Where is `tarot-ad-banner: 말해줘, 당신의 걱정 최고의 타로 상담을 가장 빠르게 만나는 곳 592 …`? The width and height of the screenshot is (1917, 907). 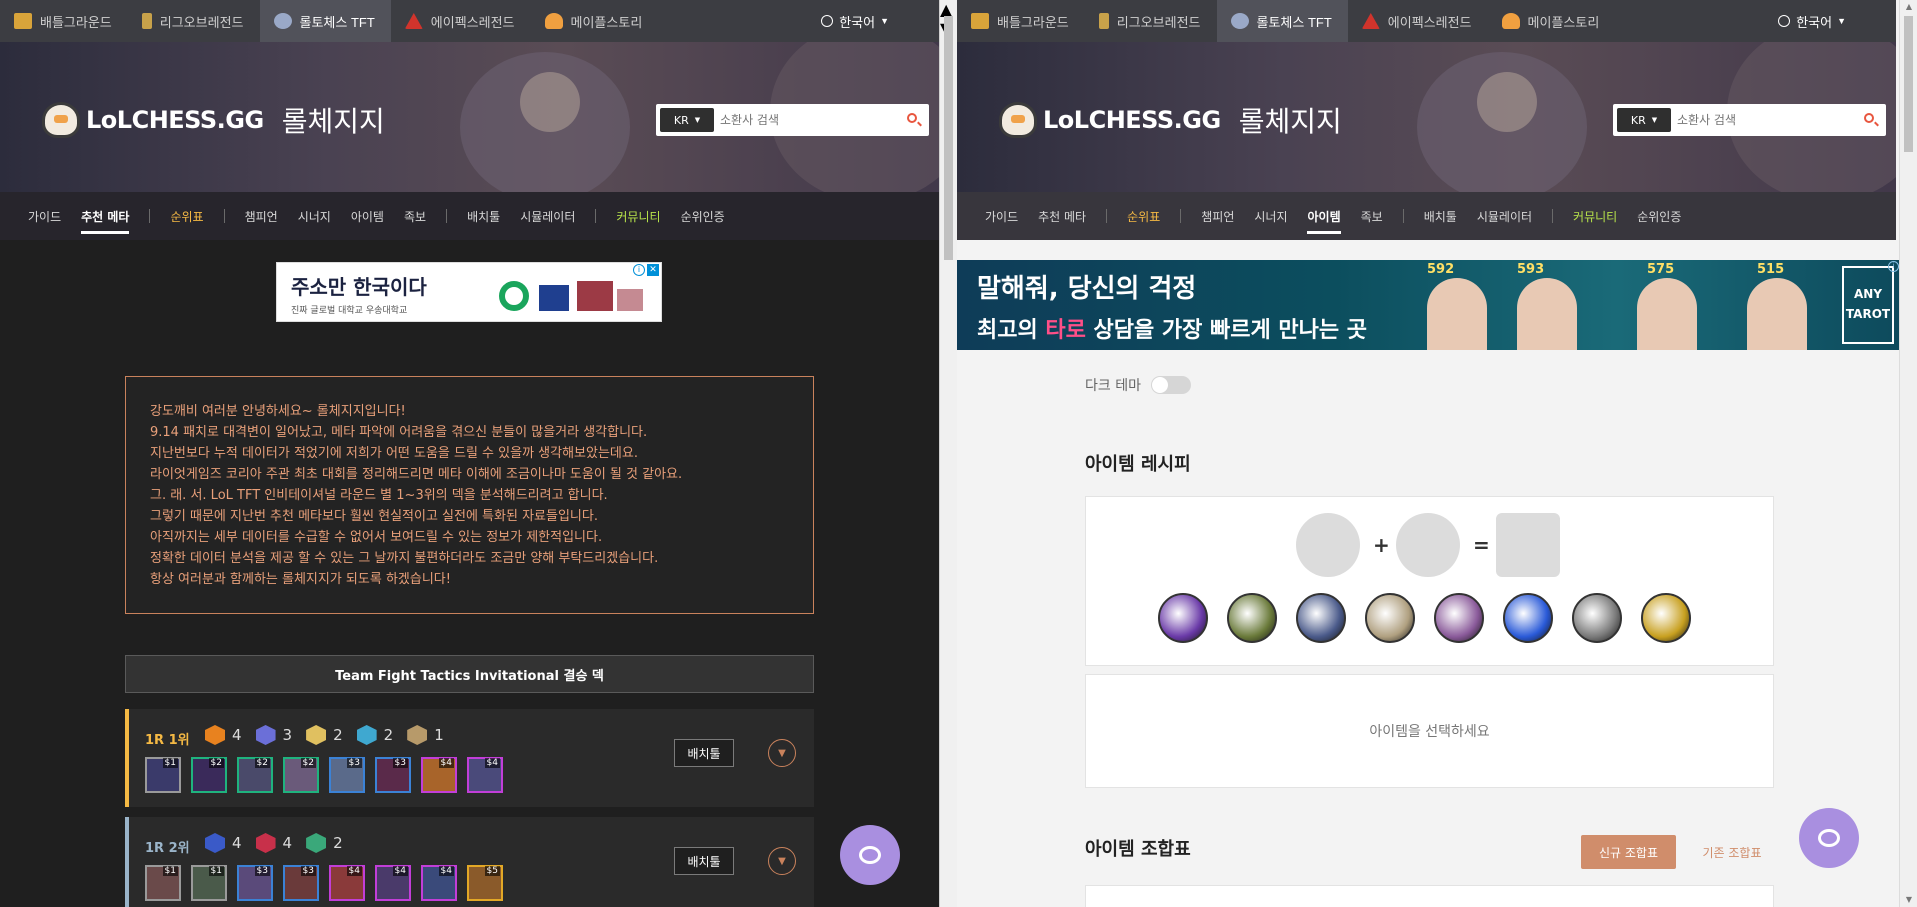 tarot-ad-banner: 말해줘, 당신의 걱정 최고의 타로 상담을 가장 빠르게 만나는 곳 592 … is located at coordinates (1428, 305).